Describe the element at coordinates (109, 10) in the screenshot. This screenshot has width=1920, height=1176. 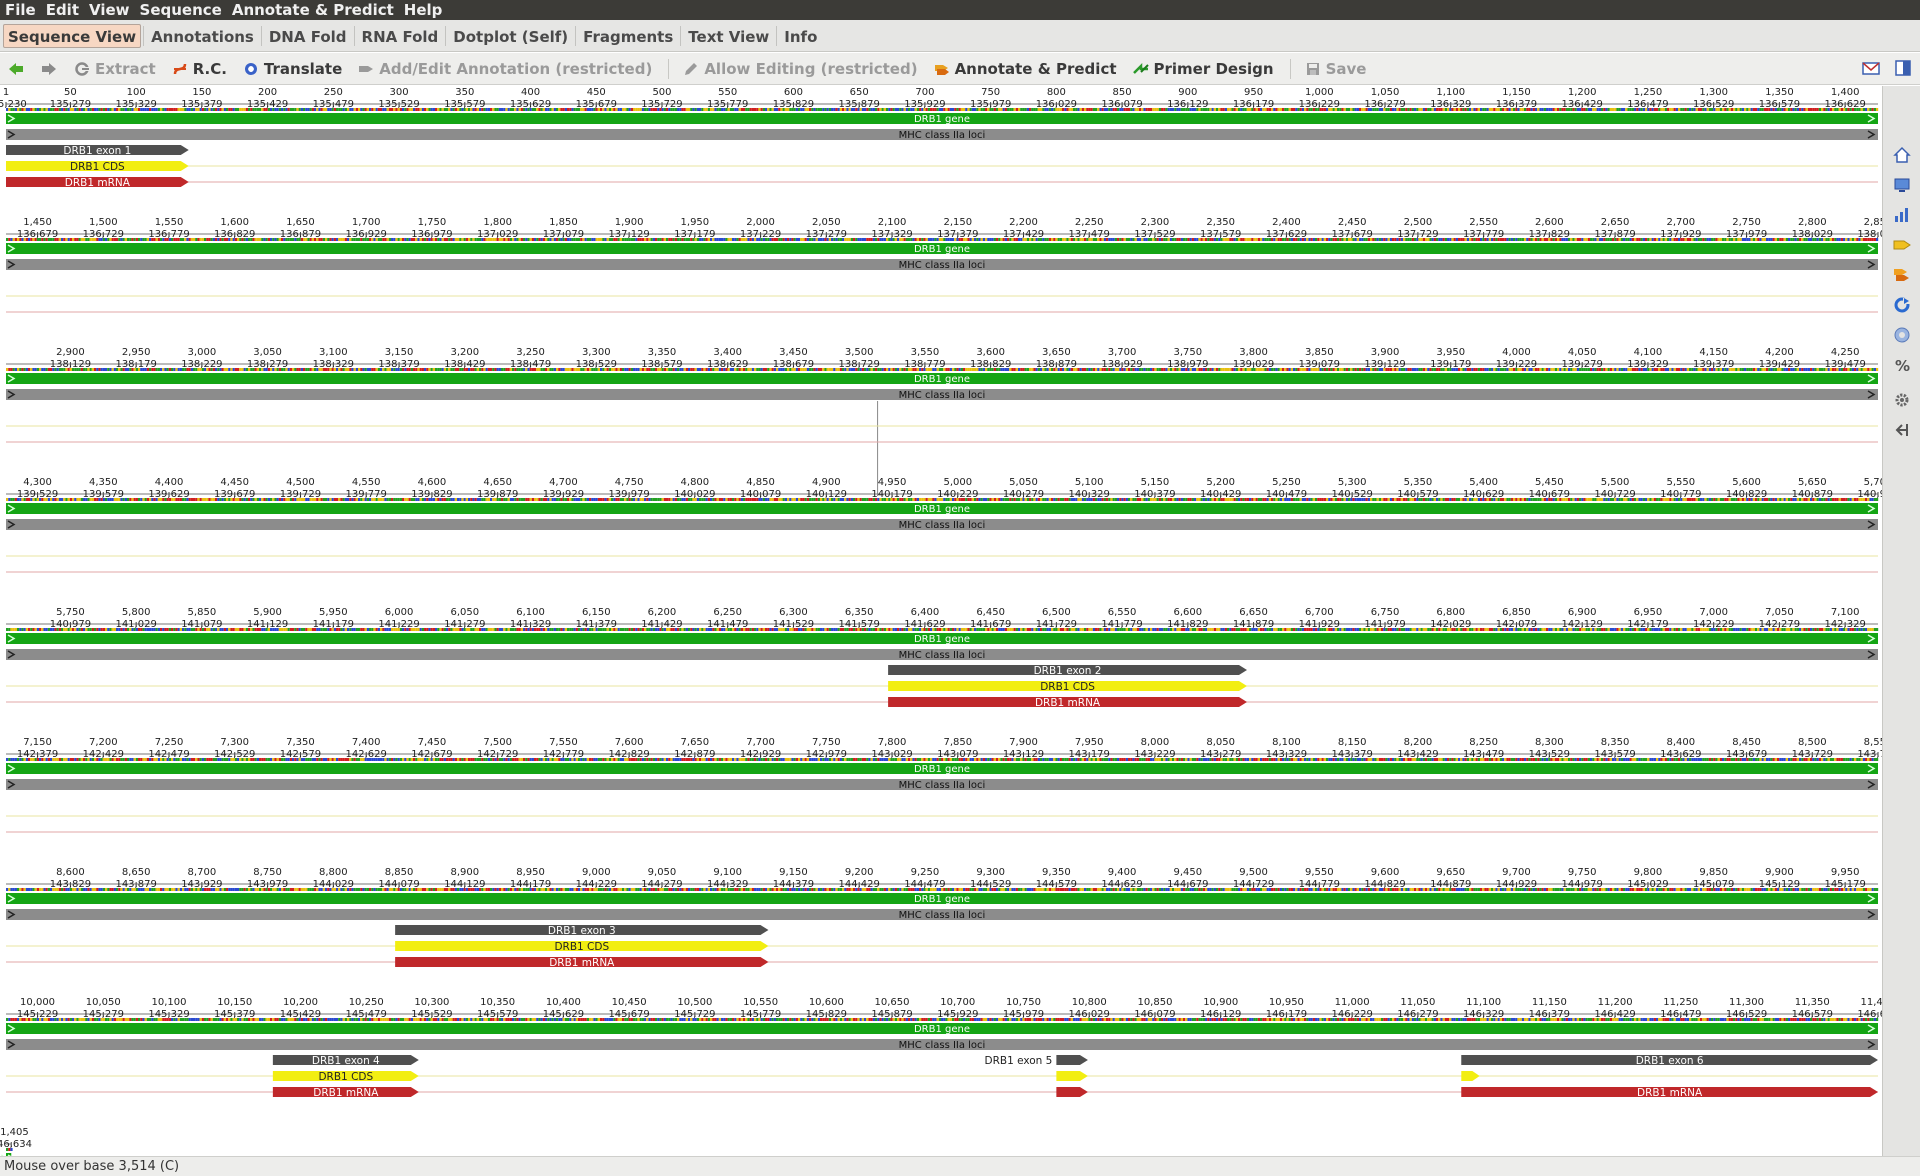
I see `menu-view: View` at that location.